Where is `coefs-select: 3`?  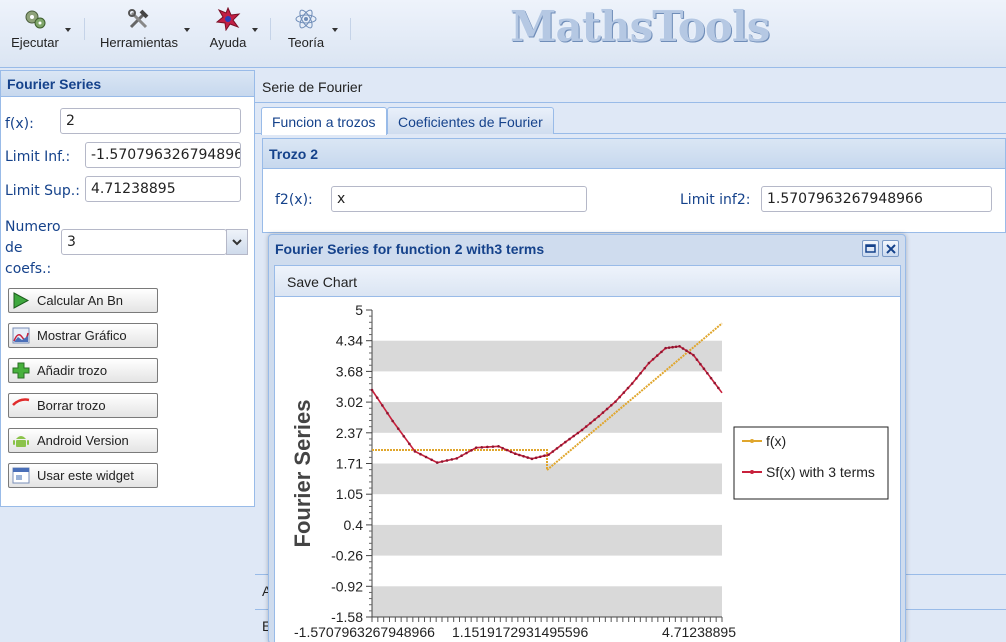
coefs-select: 3 is located at coordinates (144, 242).